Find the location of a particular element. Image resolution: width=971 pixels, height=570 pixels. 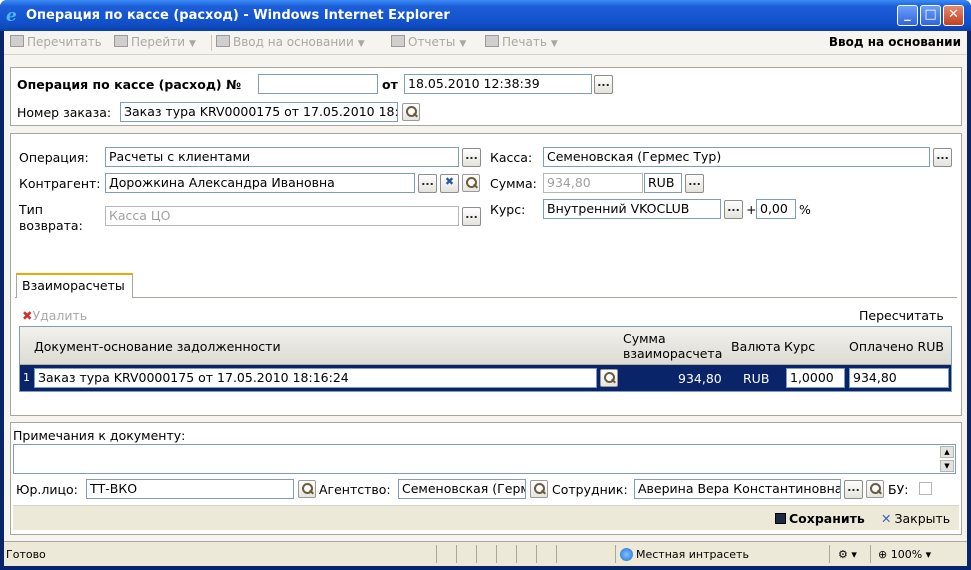

report-icon is located at coordinates (398, 41).